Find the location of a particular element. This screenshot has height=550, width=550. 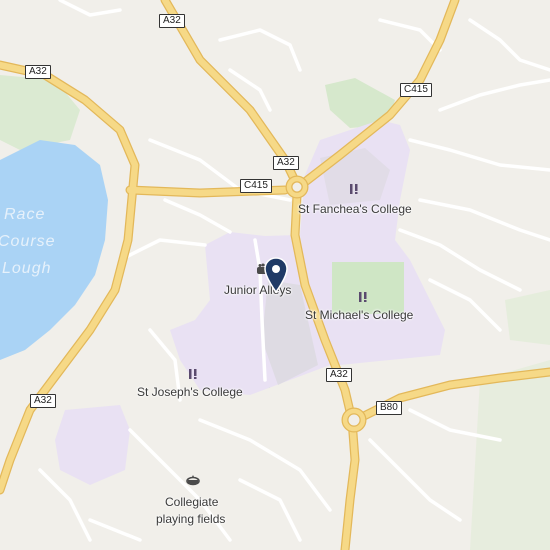

poi-label-collegiate-line2: playing fields is located at coordinates (190, 519).